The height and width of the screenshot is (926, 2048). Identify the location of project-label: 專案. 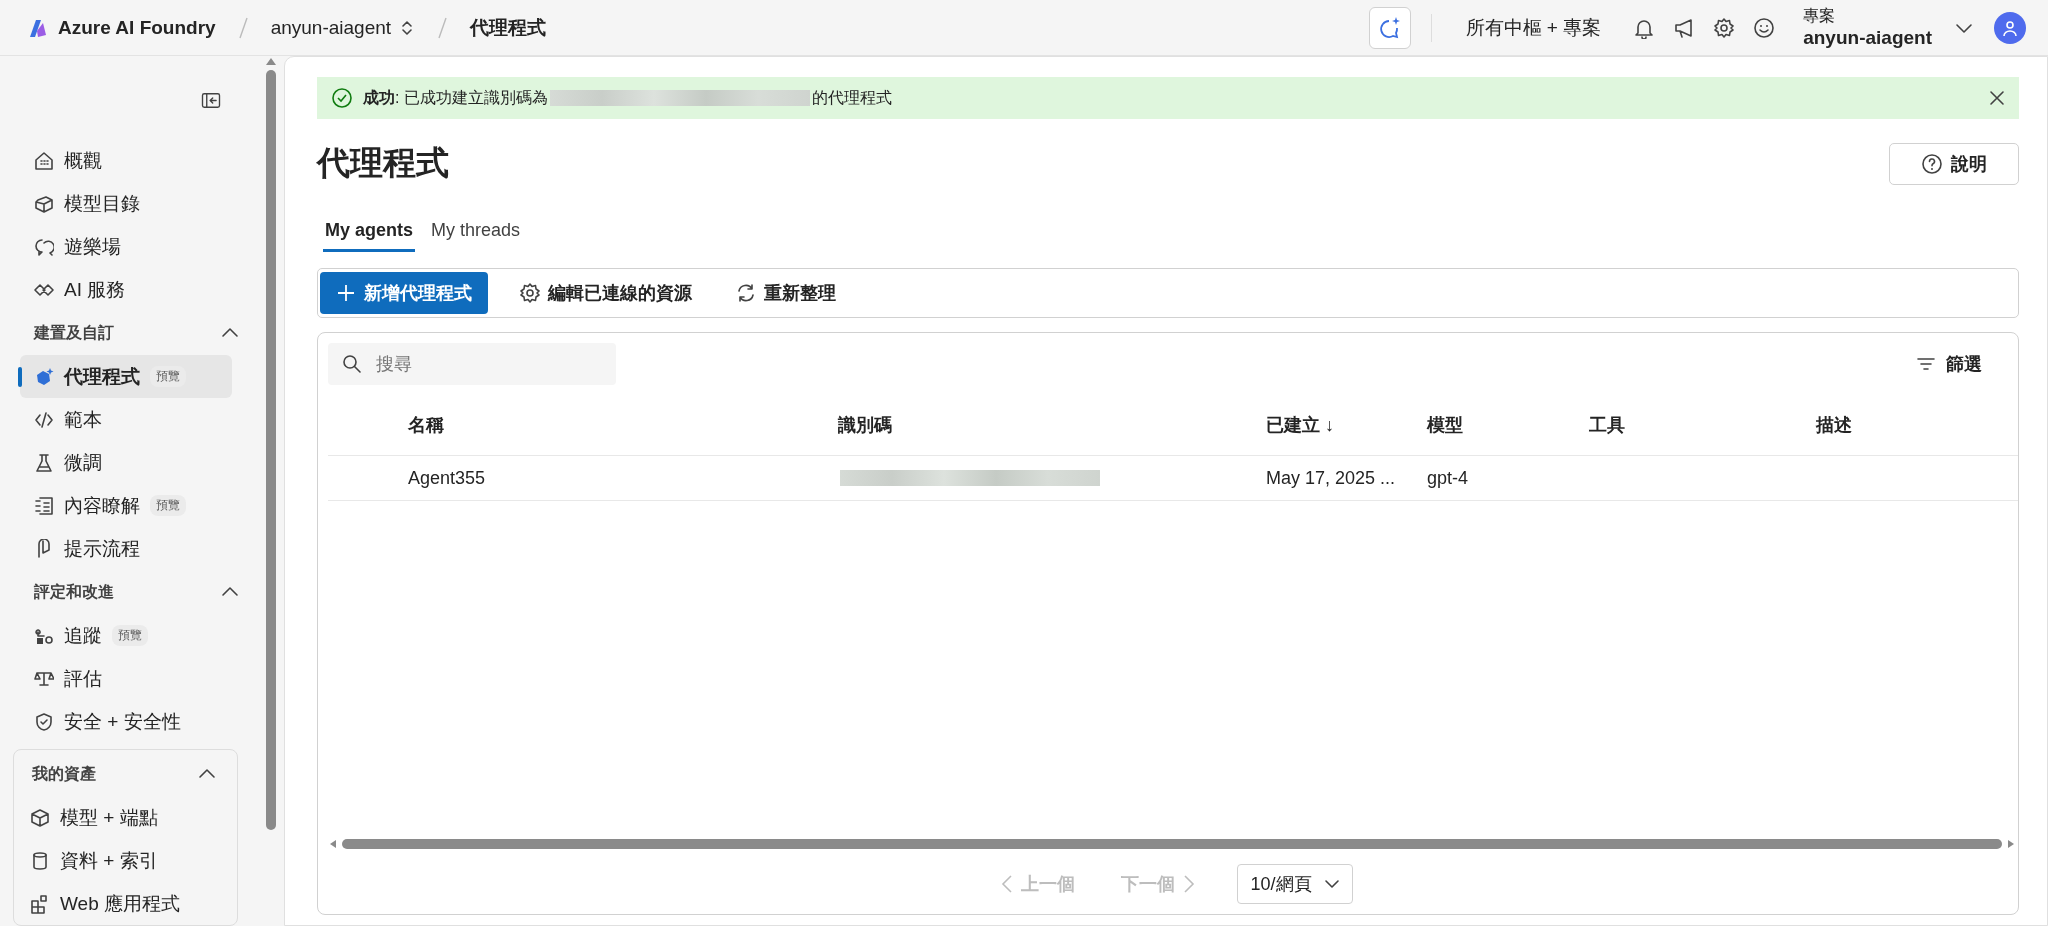
(1820, 16).